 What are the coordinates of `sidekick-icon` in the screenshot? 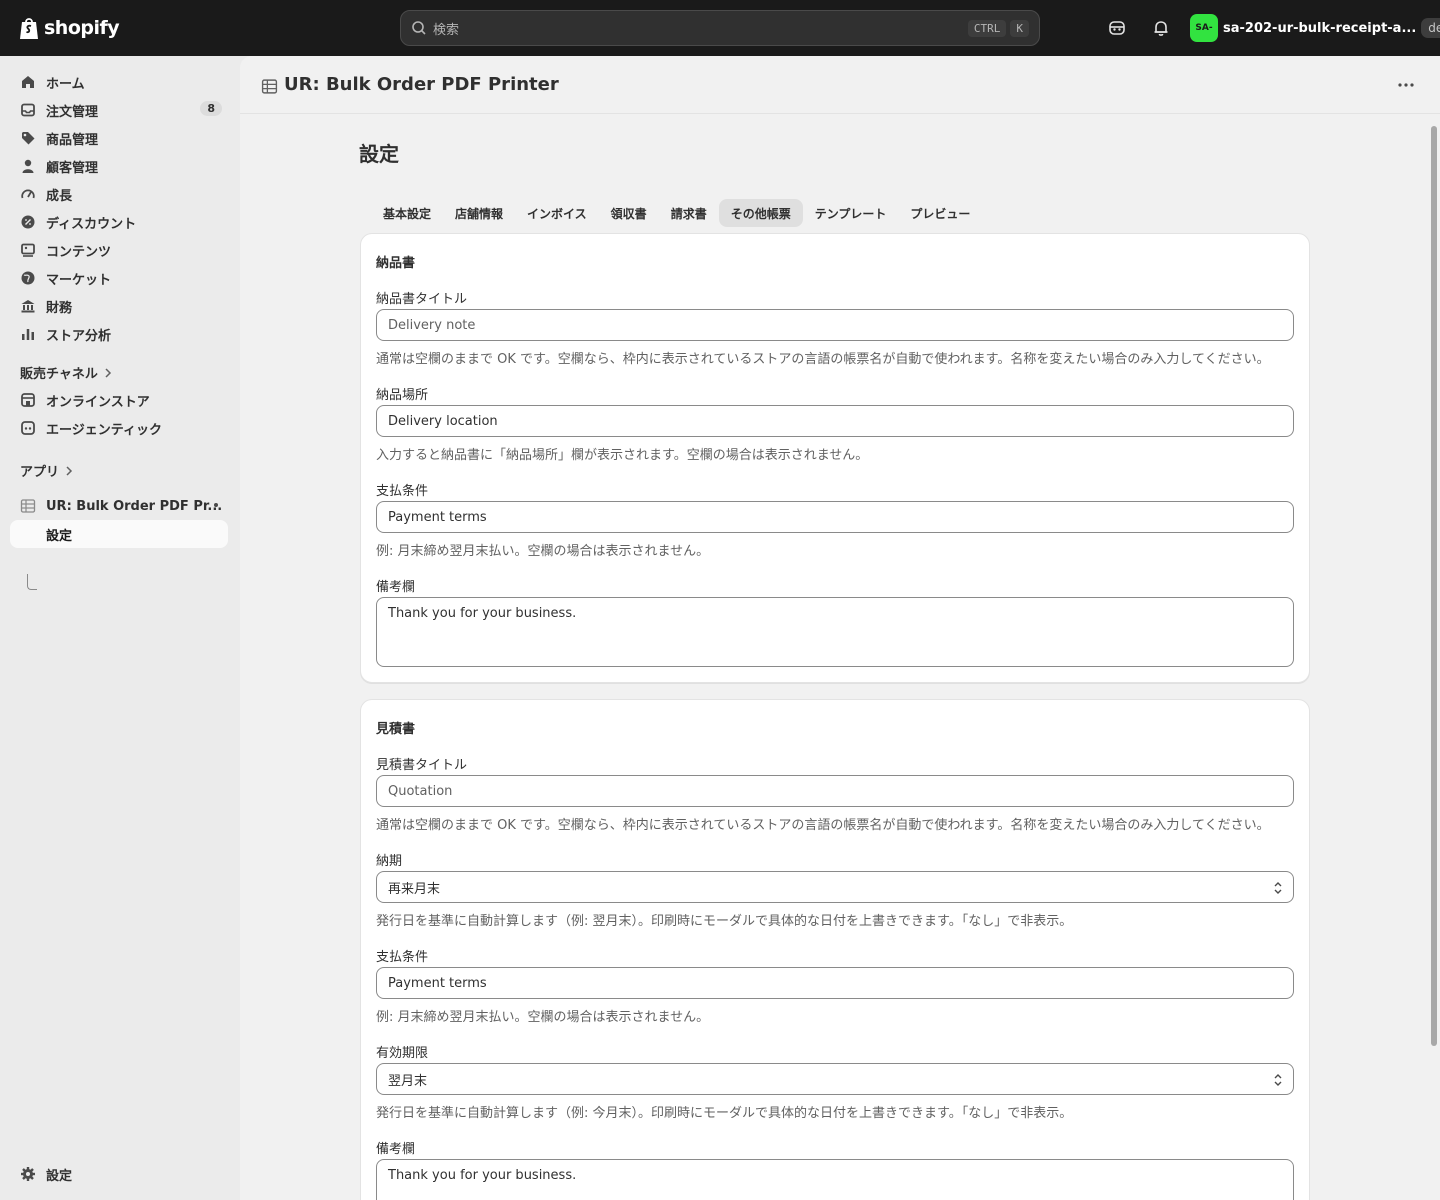 It's located at (1117, 28).